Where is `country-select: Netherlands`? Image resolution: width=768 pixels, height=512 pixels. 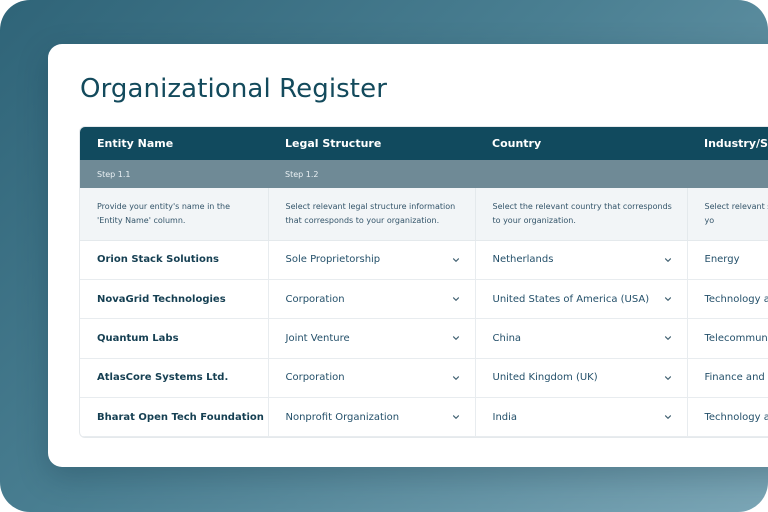 country-select: Netherlands is located at coordinates (581, 260).